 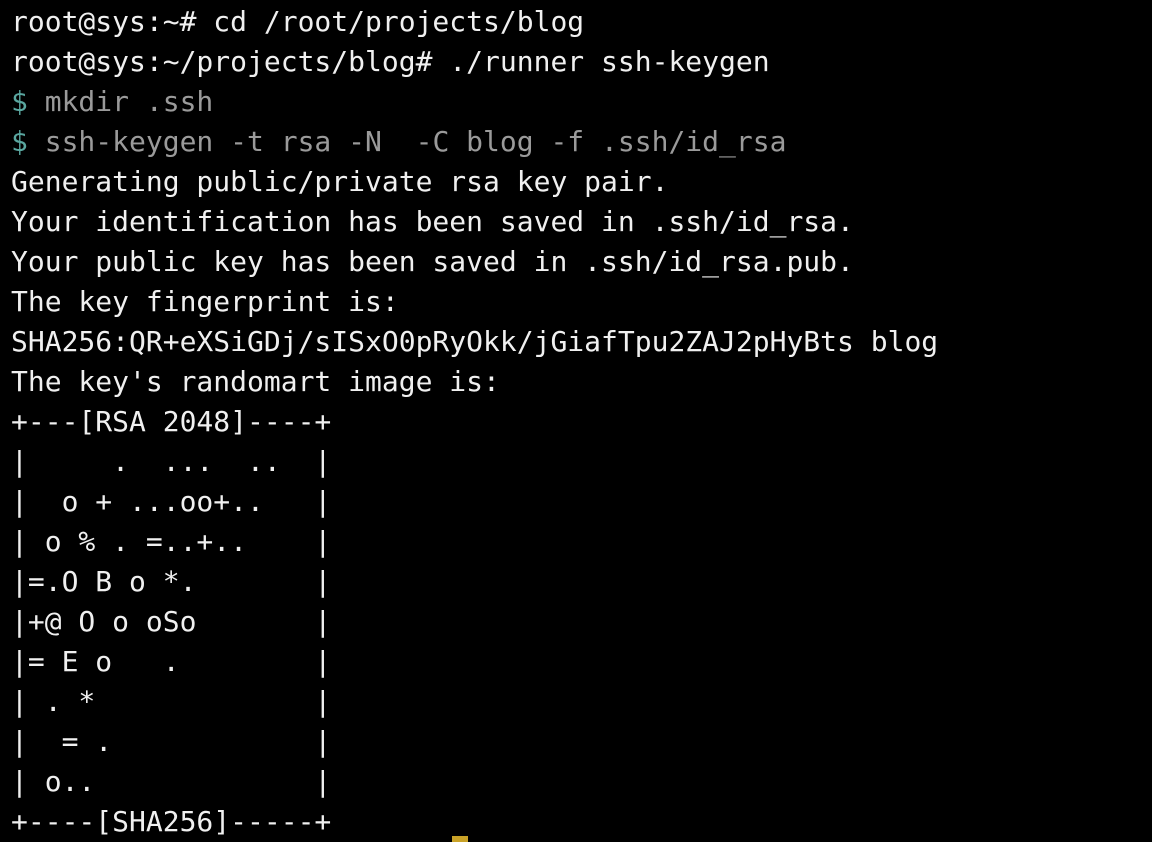 What do you see at coordinates (171, 741) in the screenshot?
I see `randomart-row: | = . |` at bounding box center [171, 741].